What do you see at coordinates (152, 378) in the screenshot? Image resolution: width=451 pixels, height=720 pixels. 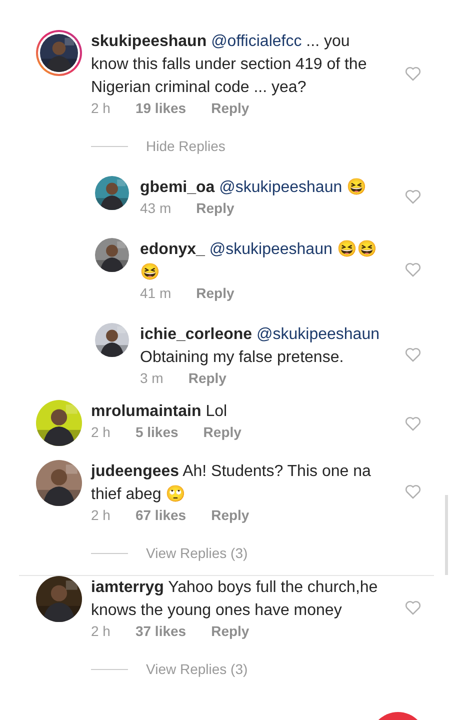 I see `comment-time: 3 m` at bounding box center [152, 378].